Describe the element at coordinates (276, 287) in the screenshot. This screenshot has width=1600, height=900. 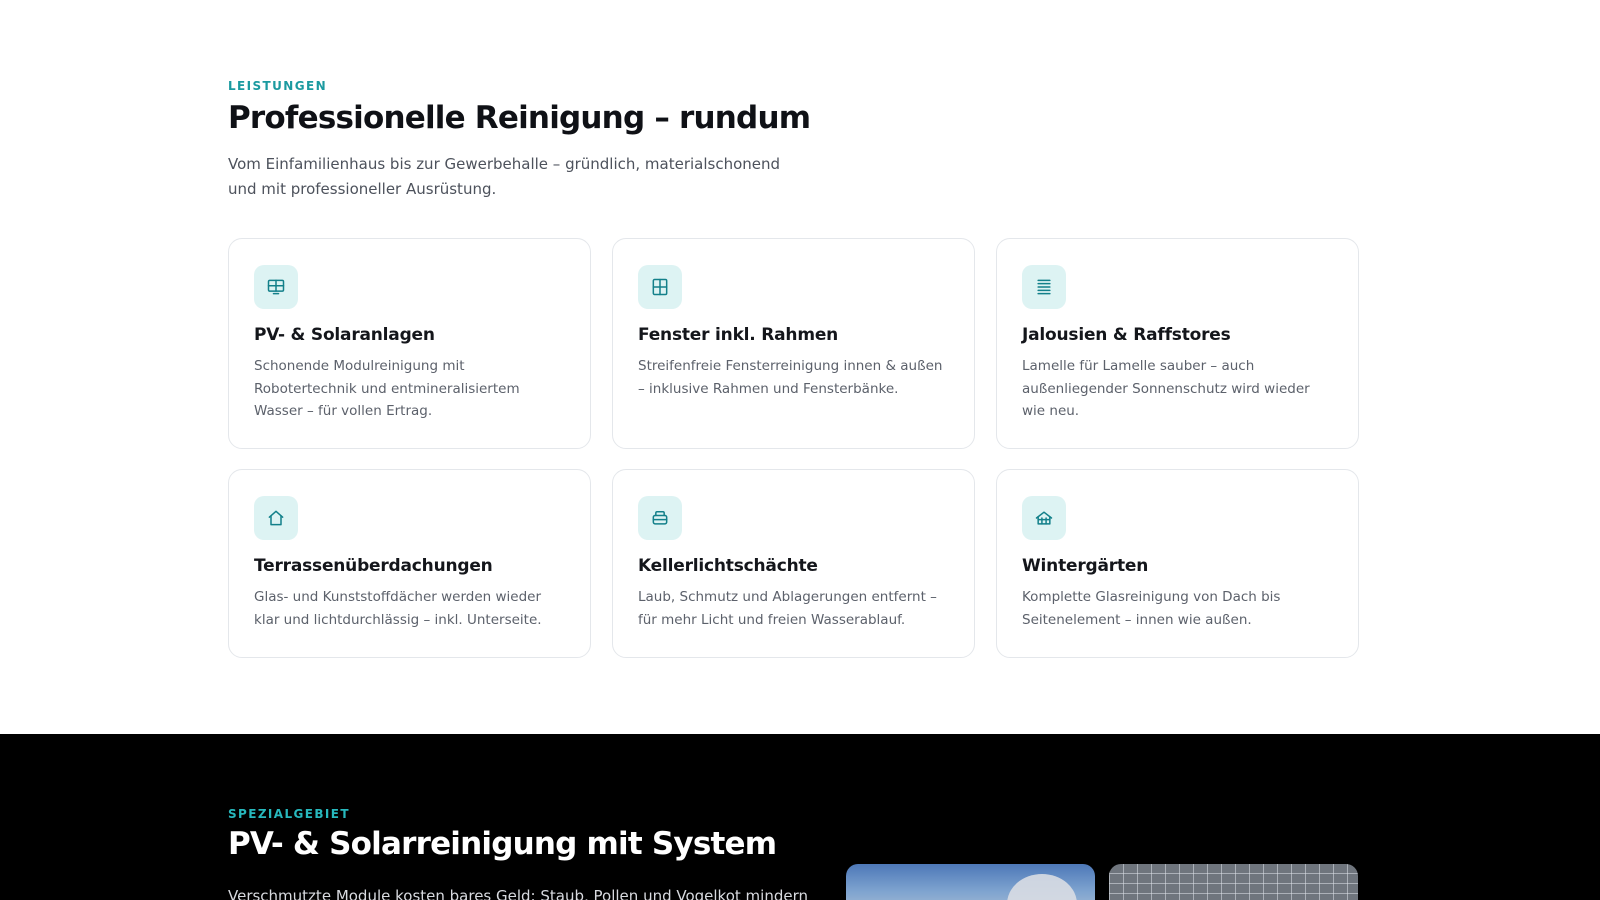
I see `solar-panel-icon` at that location.